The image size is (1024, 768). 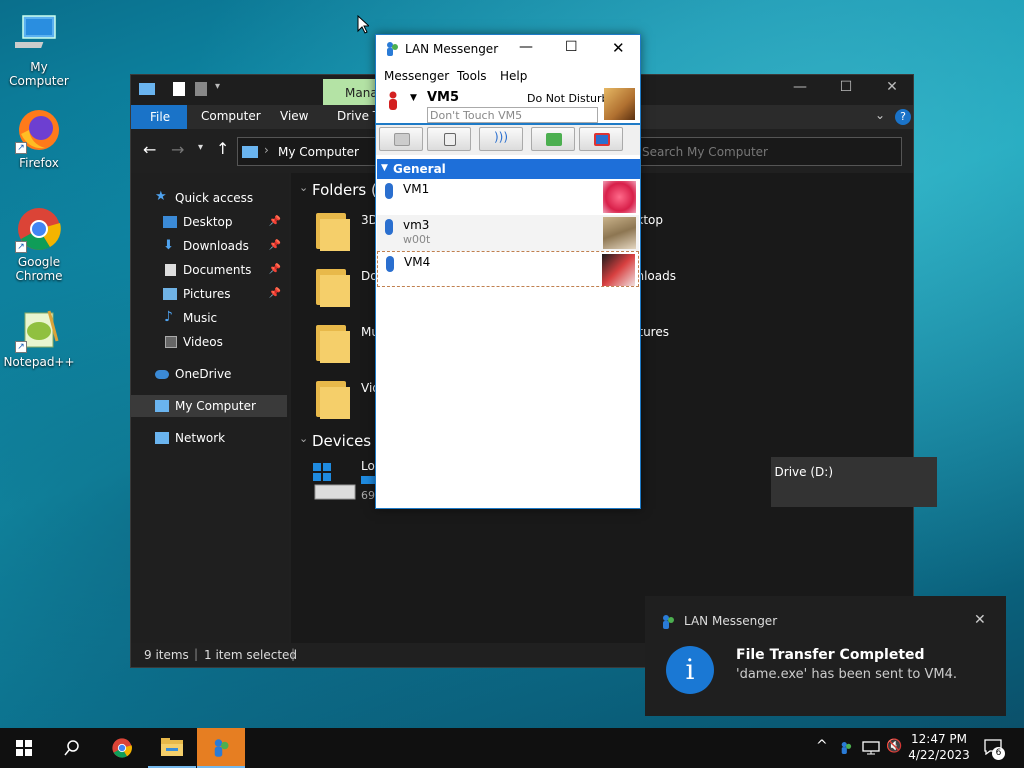 I want to click on start-button, so click(x=24, y=748).